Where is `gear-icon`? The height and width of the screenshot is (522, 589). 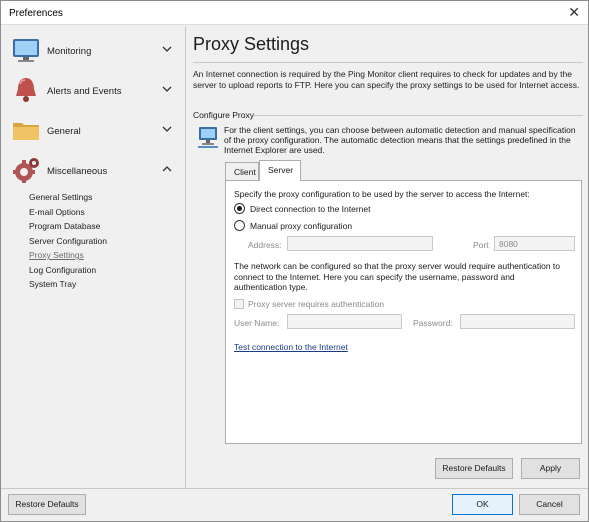 gear-icon is located at coordinates (26, 170).